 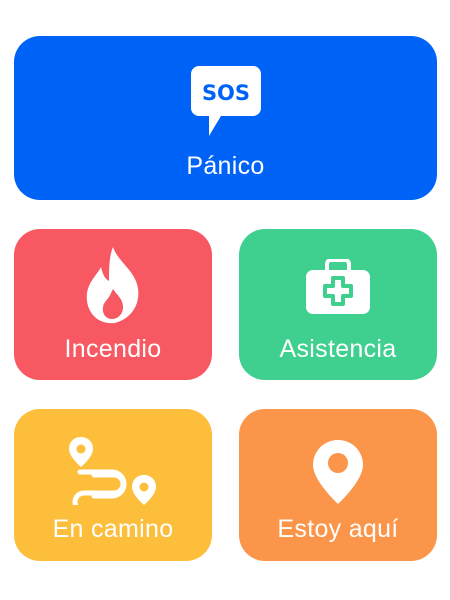 What do you see at coordinates (225, 166) in the screenshot?
I see `panic-label: Pánico` at bounding box center [225, 166].